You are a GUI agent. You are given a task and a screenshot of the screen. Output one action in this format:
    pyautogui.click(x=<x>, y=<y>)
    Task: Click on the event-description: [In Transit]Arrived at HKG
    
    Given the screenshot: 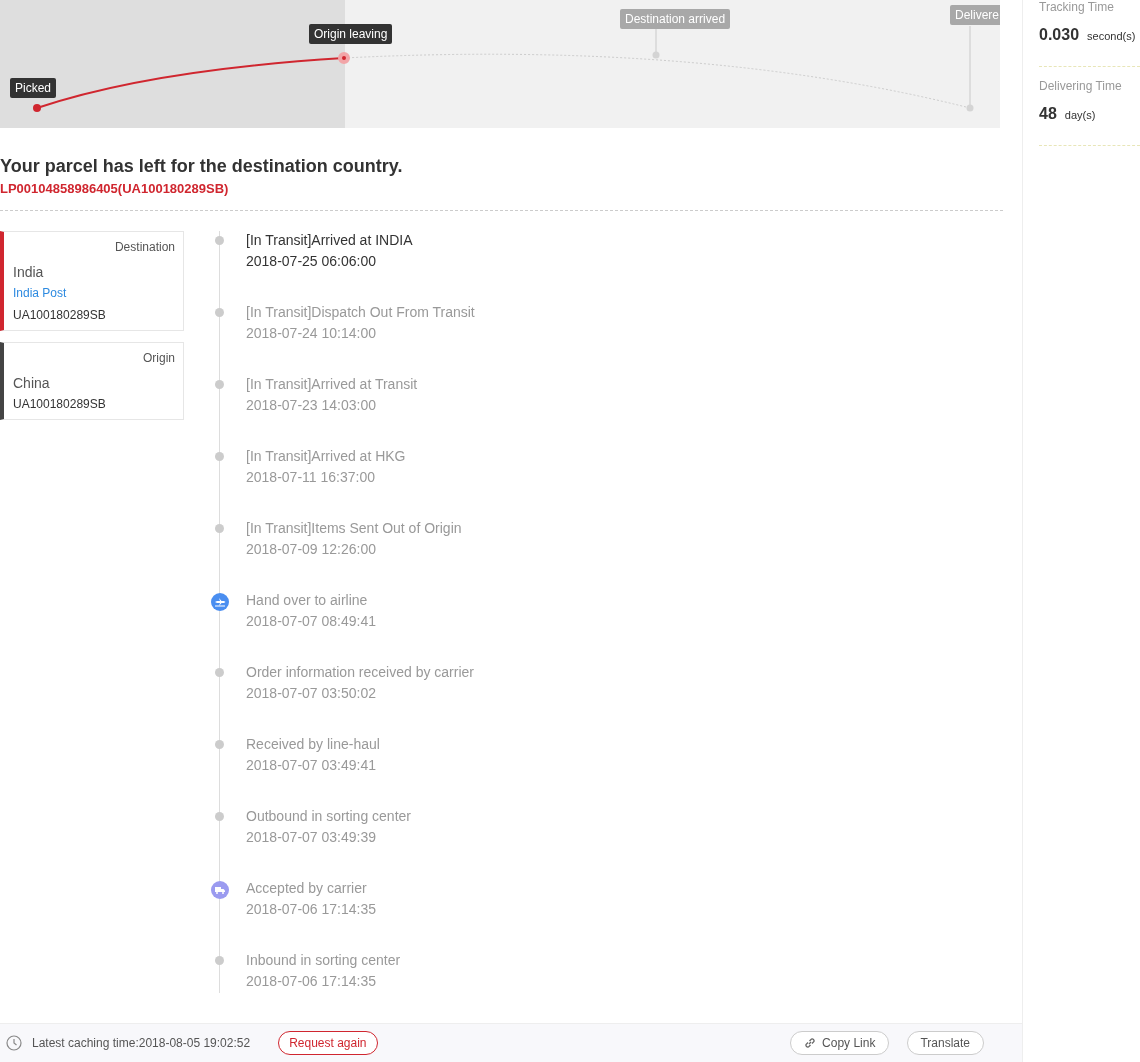 What is the action you would take?
    pyautogui.click(x=326, y=456)
    